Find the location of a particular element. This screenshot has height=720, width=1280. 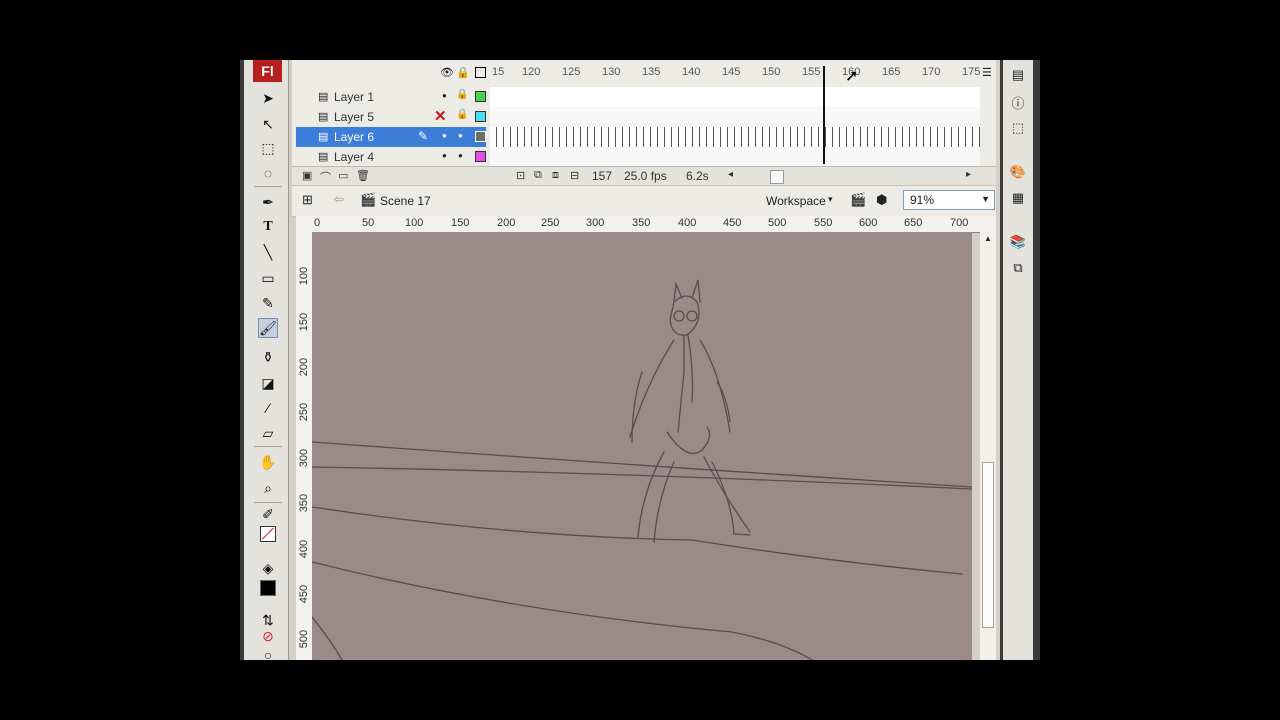

components-icon: ⧉ is located at coordinates (1018, 268).